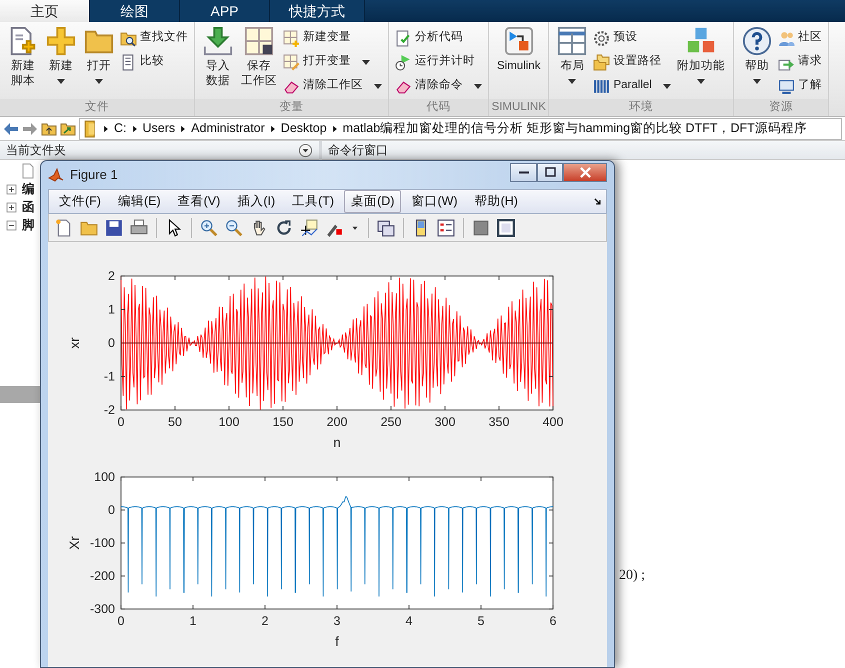 This screenshot has height=668, width=845. What do you see at coordinates (438, 107) in the screenshot?
I see `group-label: 代码` at bounding box center [438, 107].